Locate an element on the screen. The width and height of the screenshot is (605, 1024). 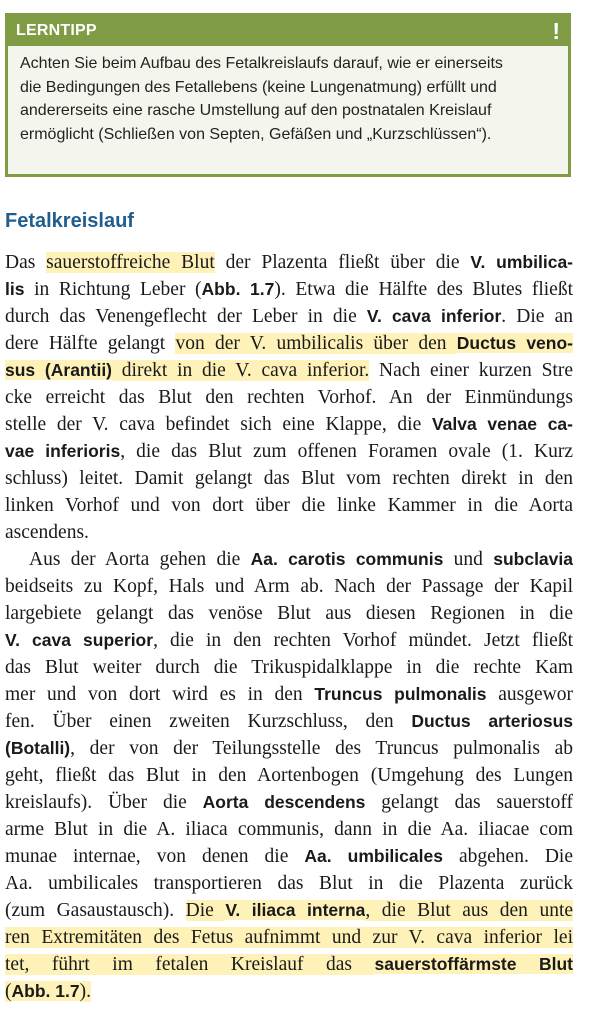
term: subclavia is located at coordinates (533, 559).